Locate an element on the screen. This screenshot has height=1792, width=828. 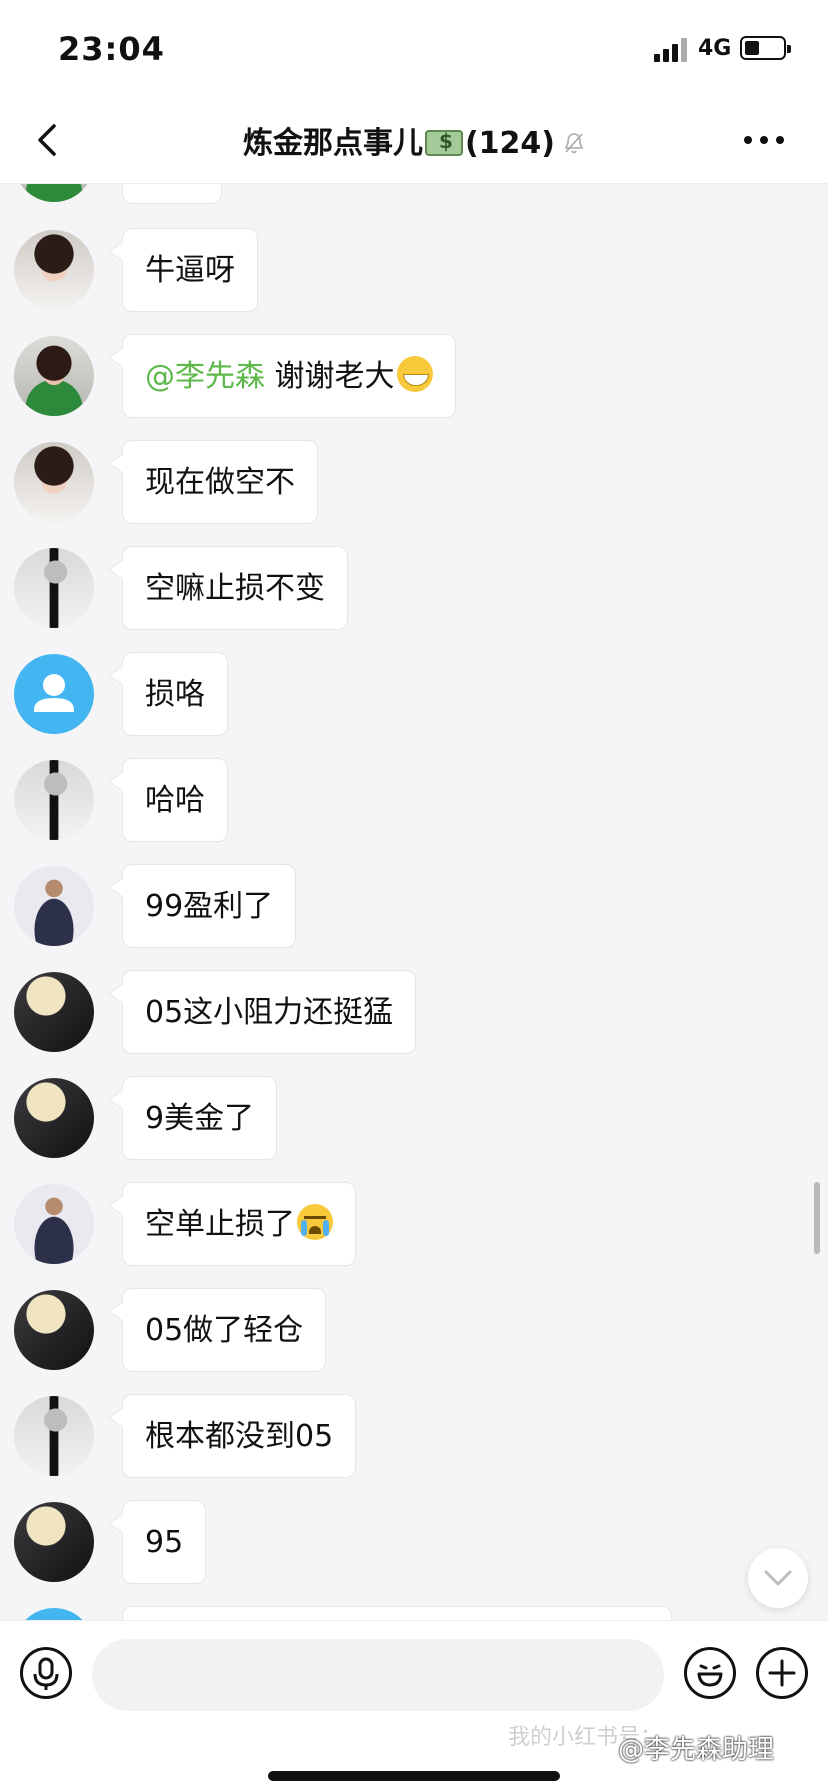
plus-icon is located at coordinates (782, 1673).